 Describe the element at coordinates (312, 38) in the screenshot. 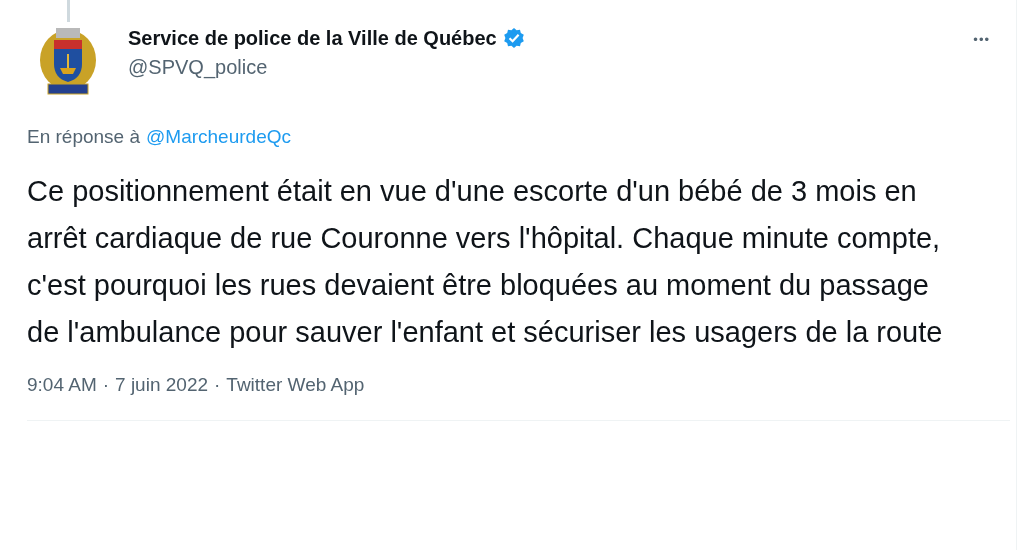

I see `author-name: Service de police de la Ville de Québec` at that location.